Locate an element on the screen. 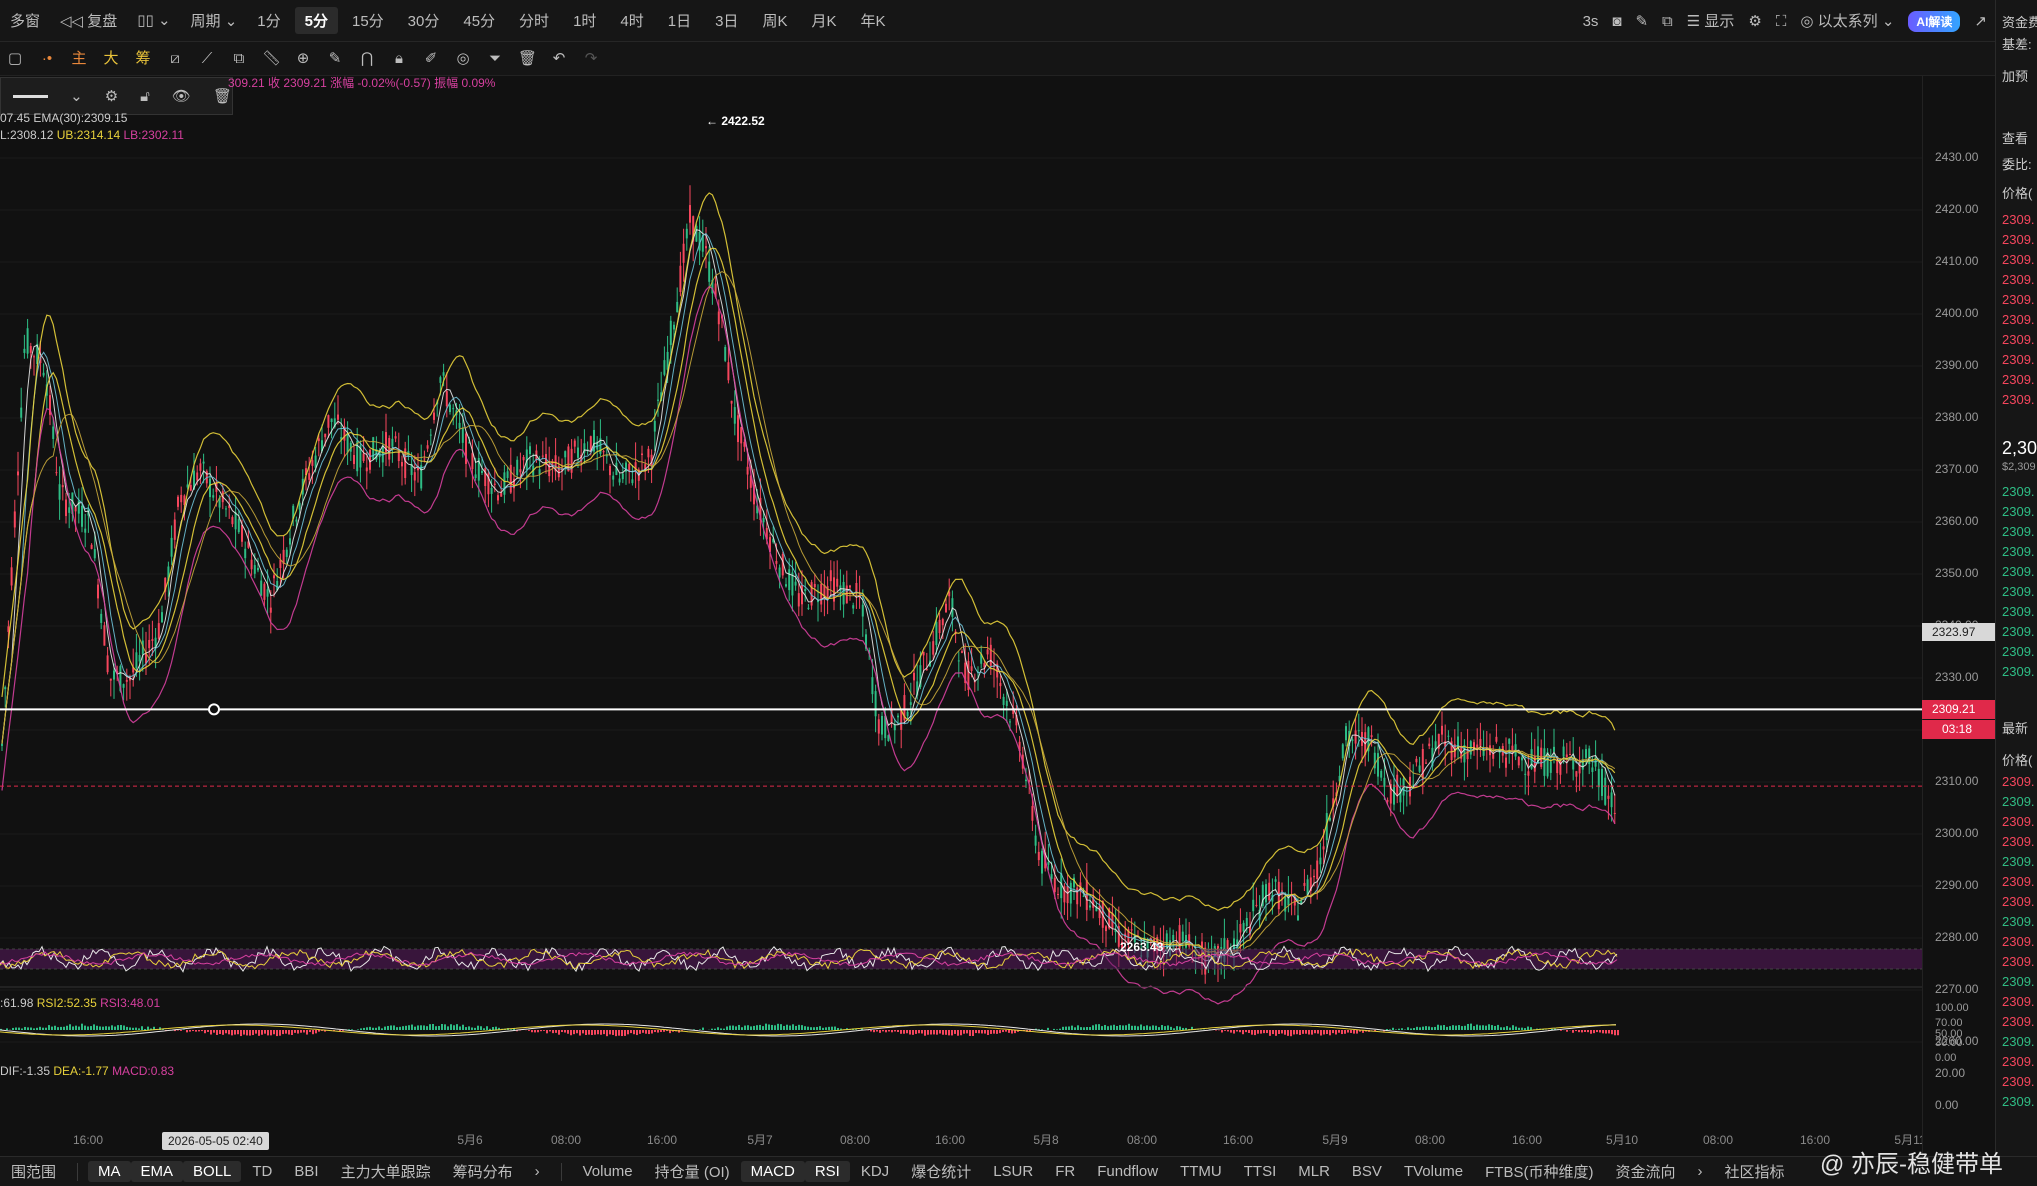 Image resolution: width=2037 pixels, height=1186 pixels. series-dropdown: ◎ 以太系列 ⌄ is located at coordinates (1847, 21).